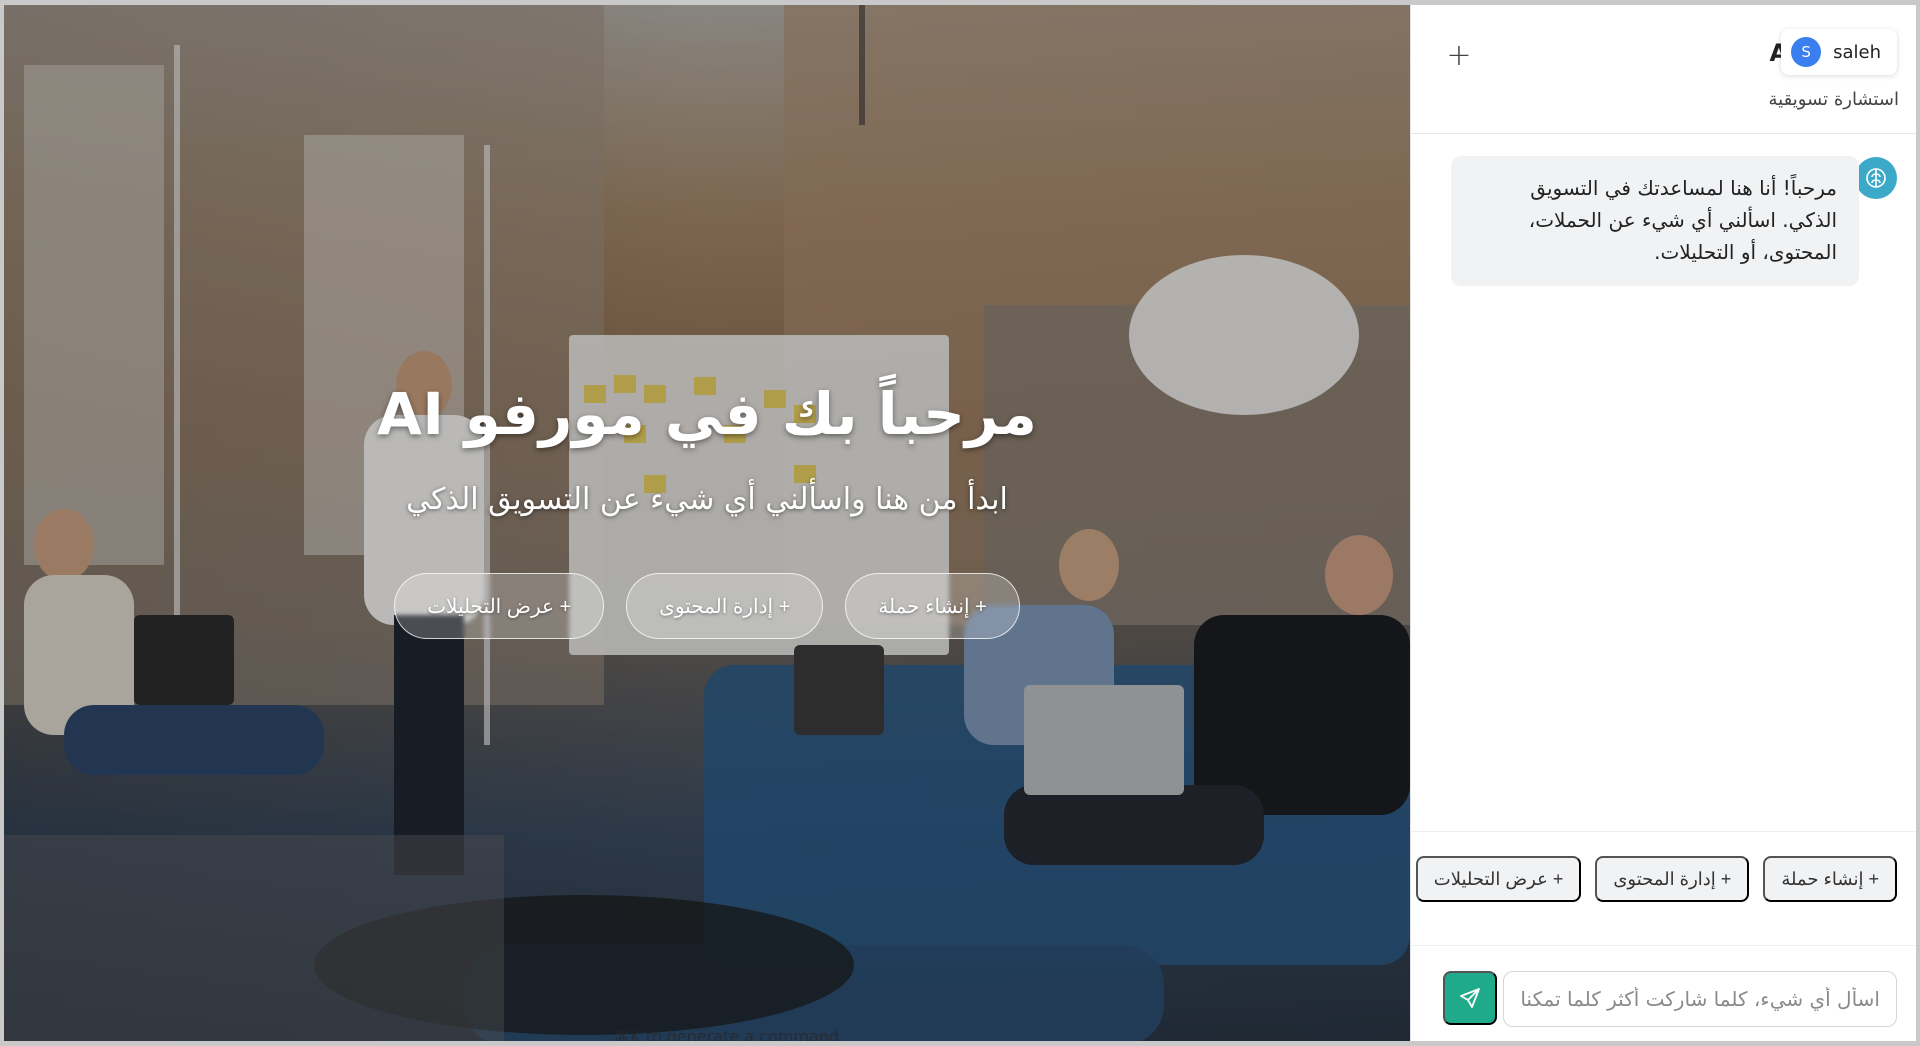 The image size is (1920, 1046). I want to click on send-icon, so click(1470, 998).